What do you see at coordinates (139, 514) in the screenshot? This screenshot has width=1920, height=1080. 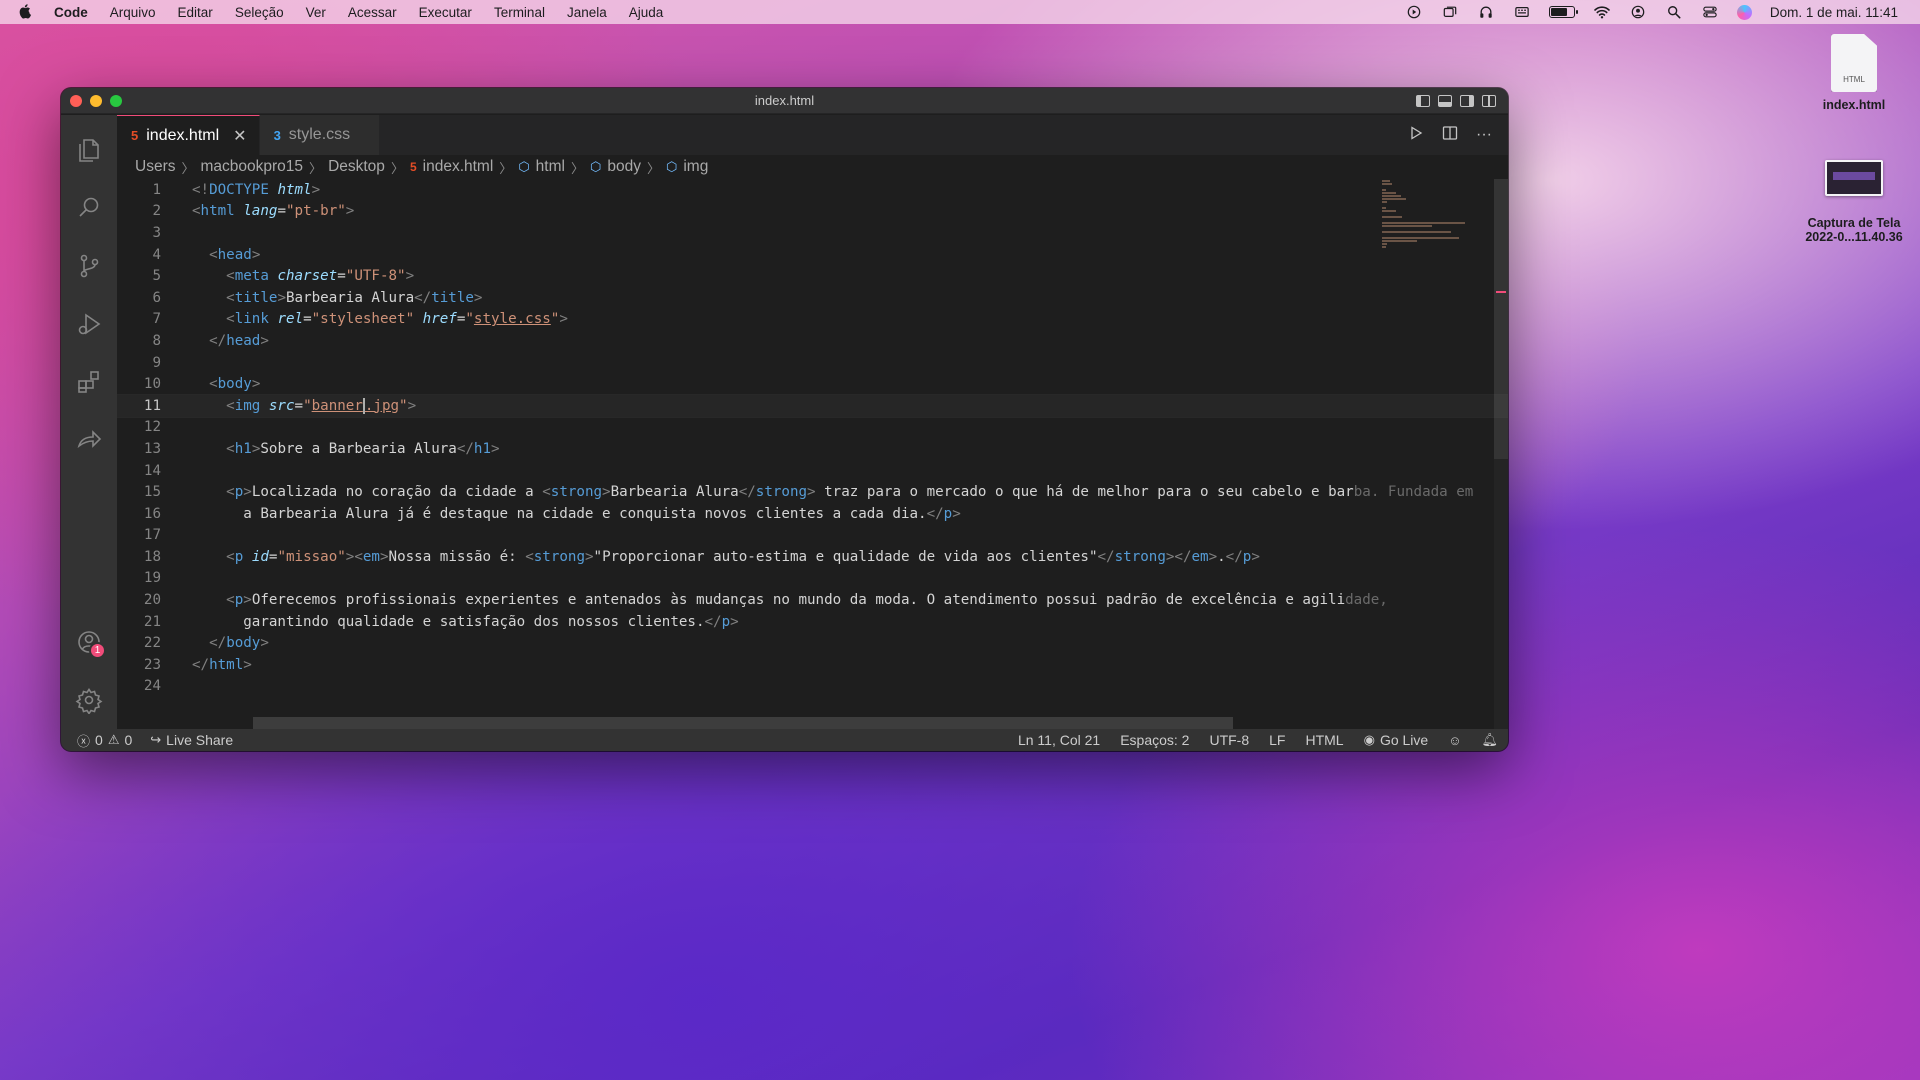 I see `line-number: 16` at bounding box center [139, 514].